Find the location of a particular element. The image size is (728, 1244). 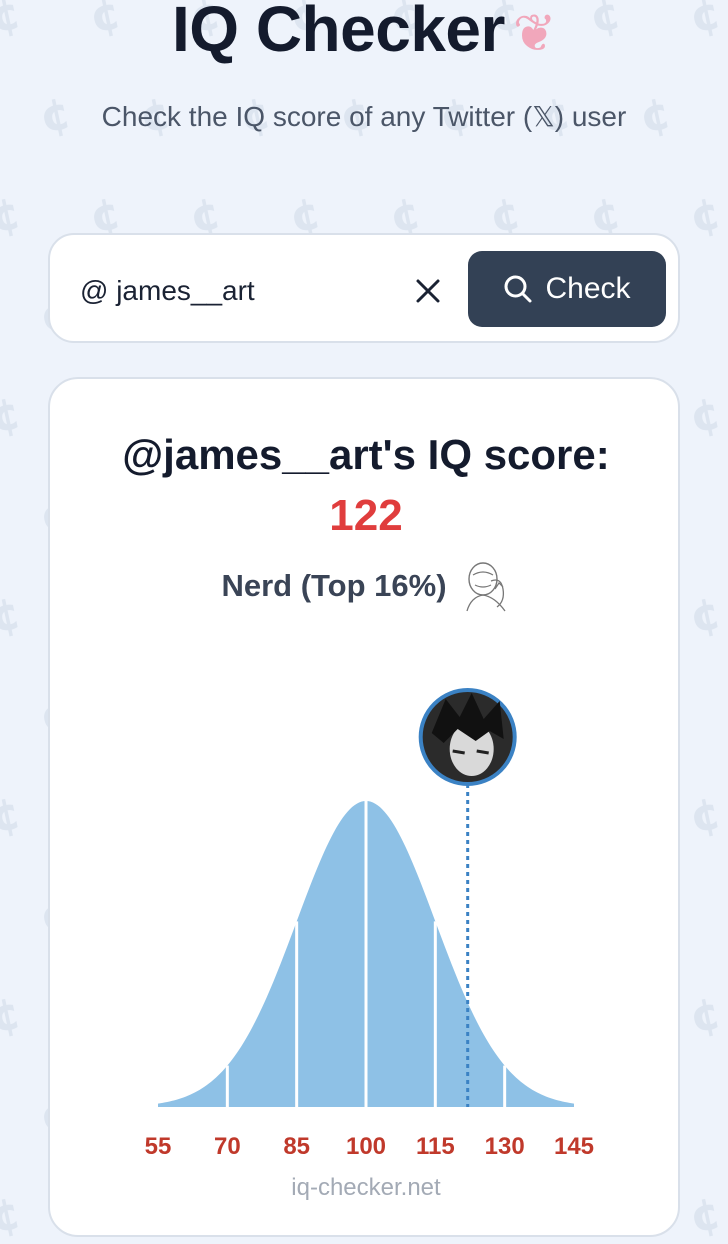

x-tick-label-115: 115 is located at coordinates (435, 1146).